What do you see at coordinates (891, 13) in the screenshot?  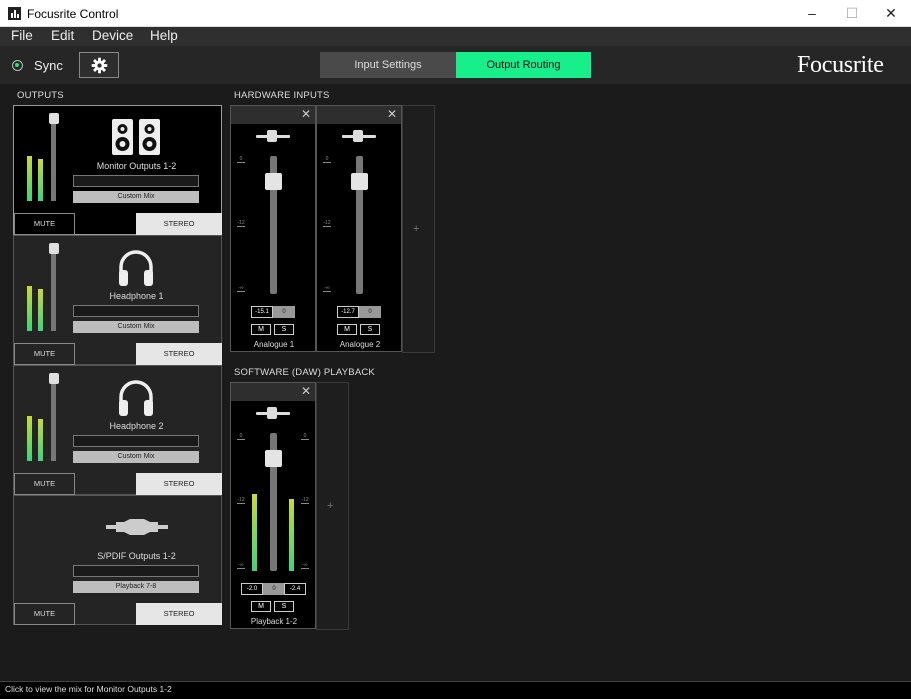 I see `close-button: ✕` at bounding box center [891, 13].